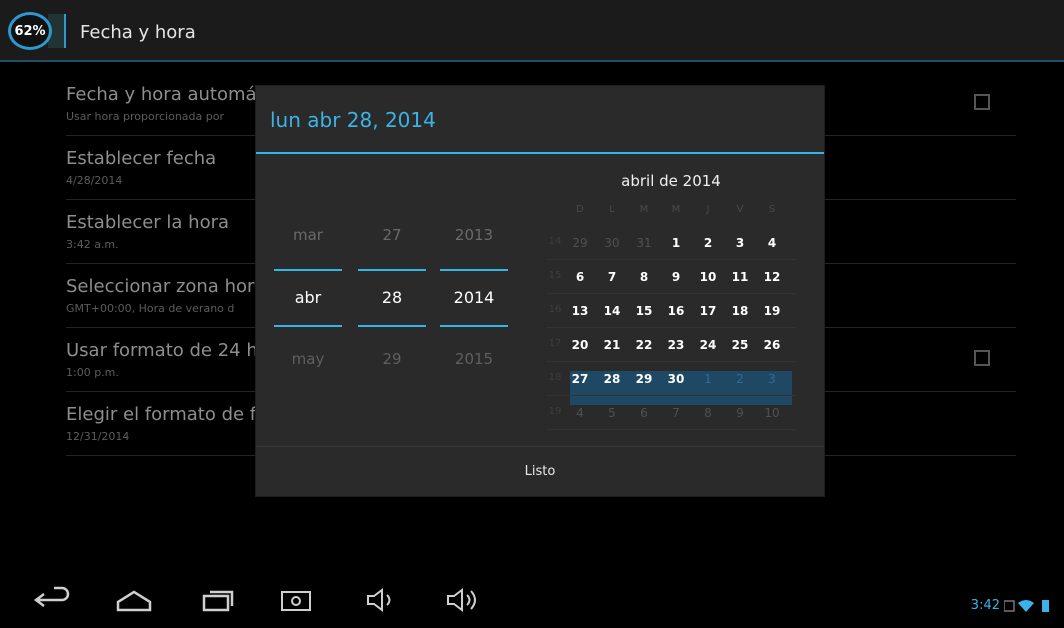  Describe the element at coordinates (985, 605) in the screenshot. I see `status-clock: 3:42` at that location.